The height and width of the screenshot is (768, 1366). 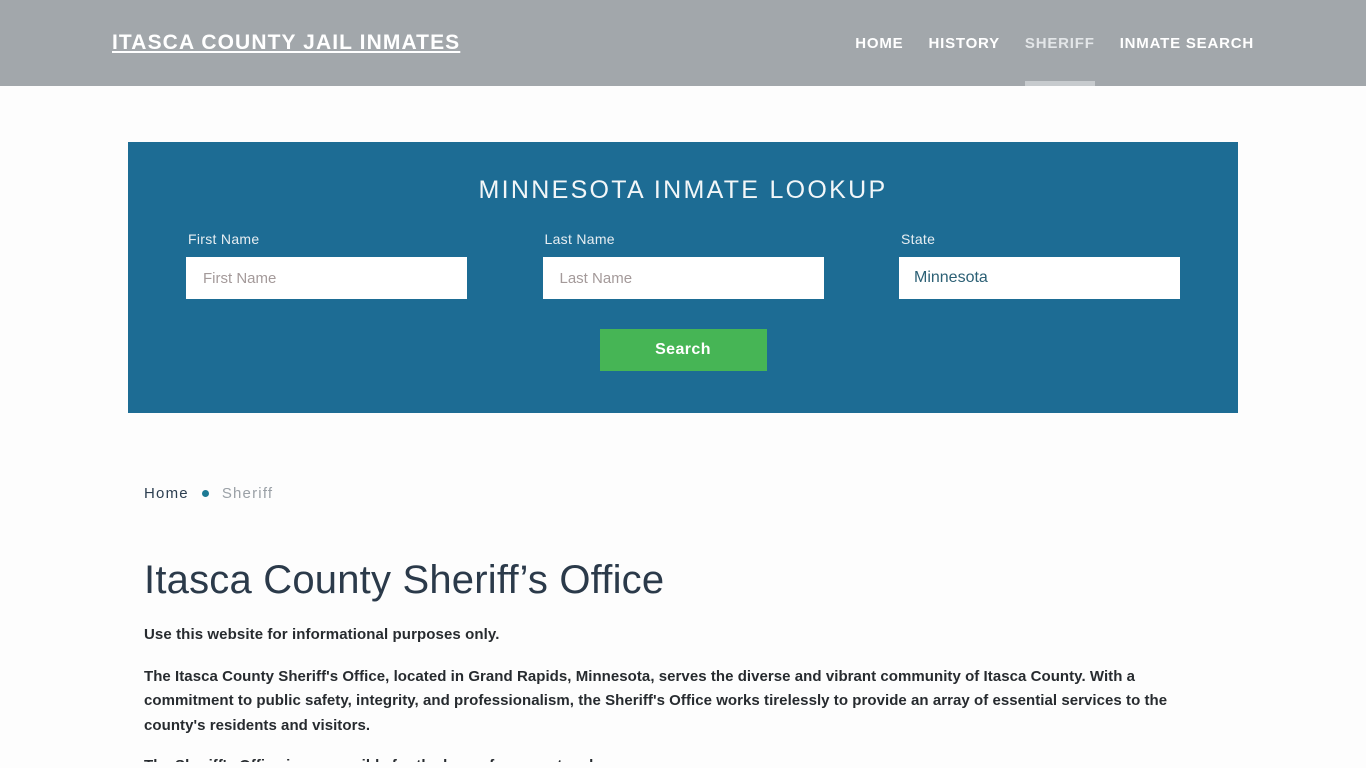 I want to click on lookup-title: MINNESOTA INMATE LOOKUP, so click(x=683, y=190).